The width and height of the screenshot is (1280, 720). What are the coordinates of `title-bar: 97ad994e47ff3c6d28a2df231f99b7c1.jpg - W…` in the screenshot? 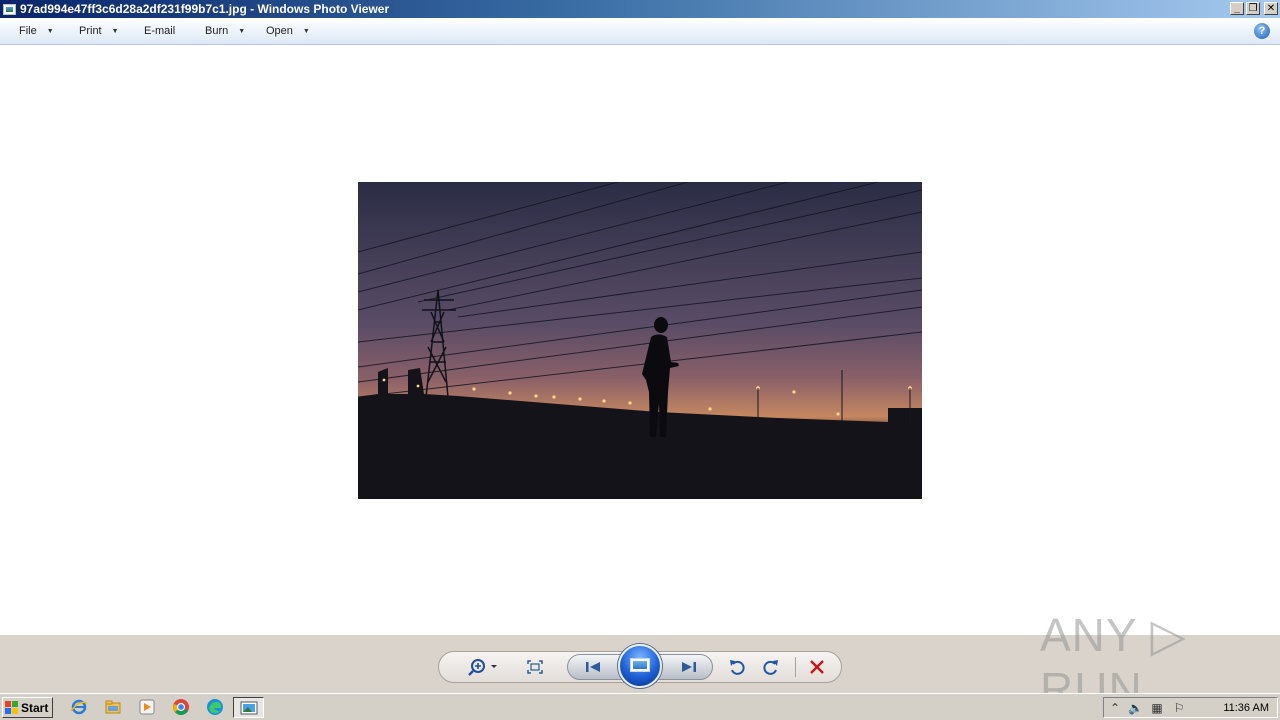 It's located at (640, 9).